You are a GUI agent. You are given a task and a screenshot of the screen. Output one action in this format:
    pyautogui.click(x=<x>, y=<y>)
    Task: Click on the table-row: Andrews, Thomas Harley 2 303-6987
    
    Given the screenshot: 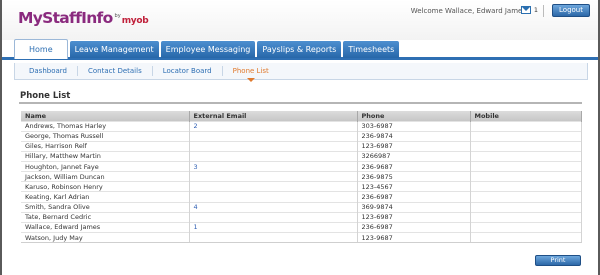 What is the action you would take?
    pyautogui.click(x=301, y=126)
    